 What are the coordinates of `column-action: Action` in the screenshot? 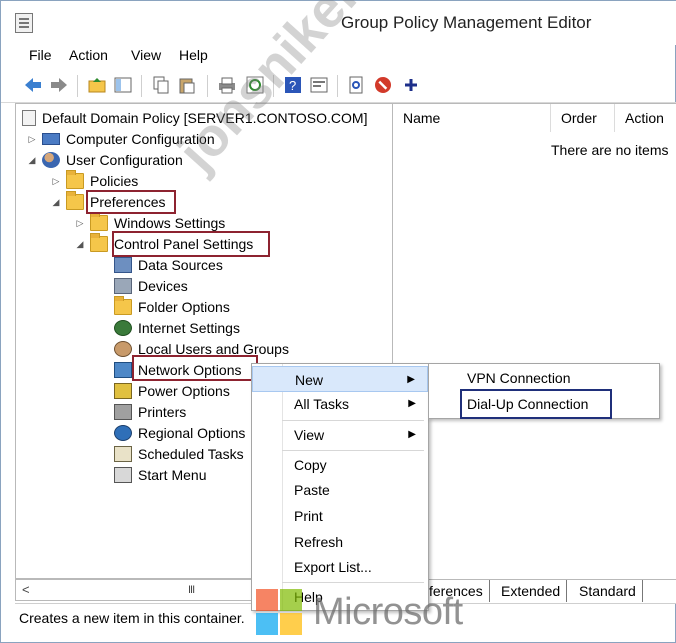 It's located at (645, 118).